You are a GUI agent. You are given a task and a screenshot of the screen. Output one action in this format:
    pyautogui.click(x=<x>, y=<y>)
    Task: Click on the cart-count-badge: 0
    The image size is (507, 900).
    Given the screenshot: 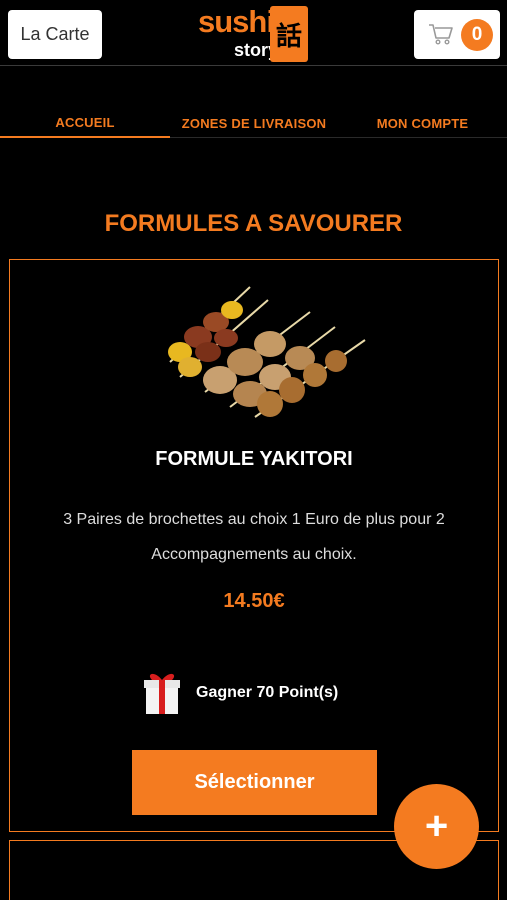 What is the action you would take?
    pyautogui.click(x=477, y=35)
    